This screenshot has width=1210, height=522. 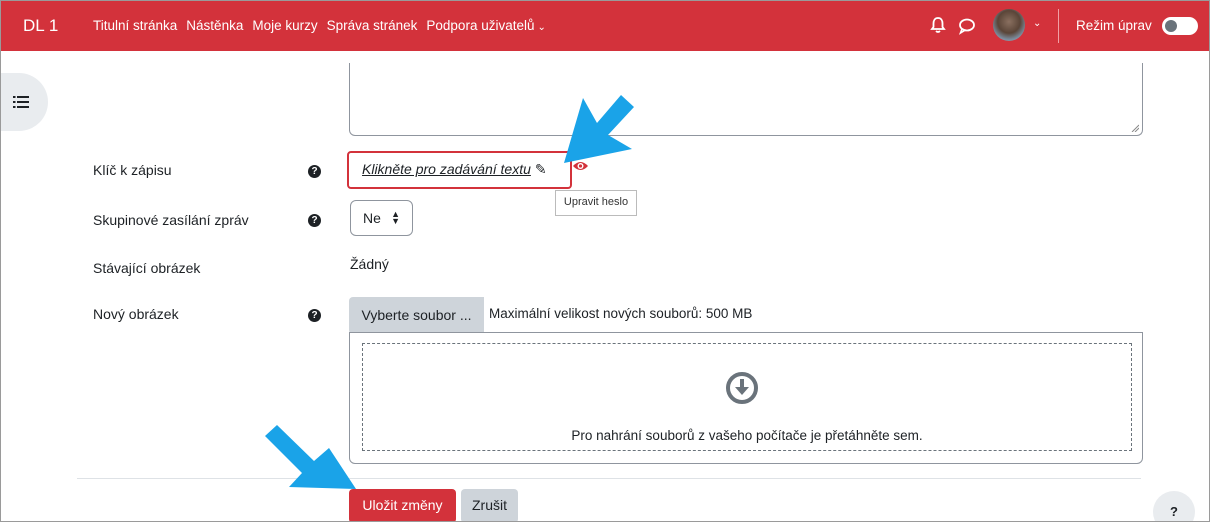 What do you see at coordinates (1171, 26) in the screenshot?
I see `edit-mode-toggle-knob` at bounding box center [1171, 26].